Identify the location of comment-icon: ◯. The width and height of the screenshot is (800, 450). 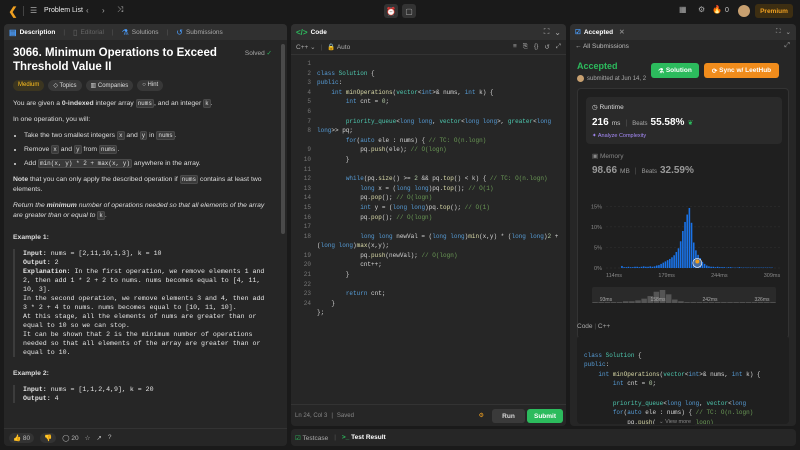
(66, 438).